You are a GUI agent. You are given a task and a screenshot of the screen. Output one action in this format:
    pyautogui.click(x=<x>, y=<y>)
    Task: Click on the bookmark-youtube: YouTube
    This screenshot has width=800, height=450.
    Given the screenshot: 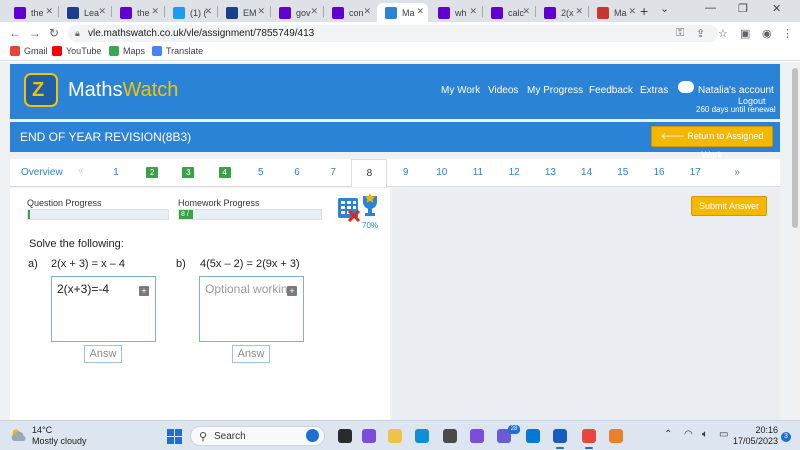 What is the action you would take?
    pyautogui.click(x=76, y=51)
    